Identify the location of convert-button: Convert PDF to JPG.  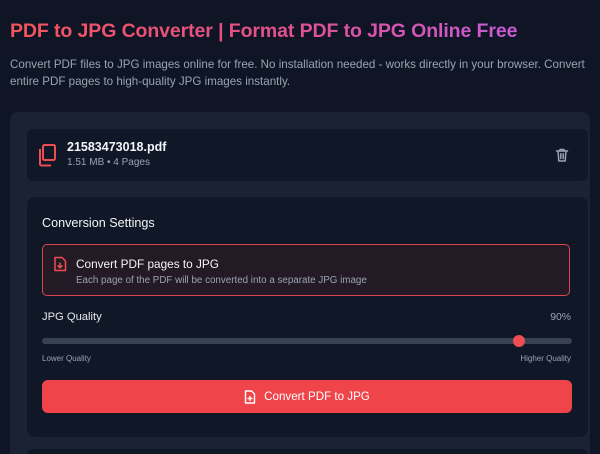
(307, 396).